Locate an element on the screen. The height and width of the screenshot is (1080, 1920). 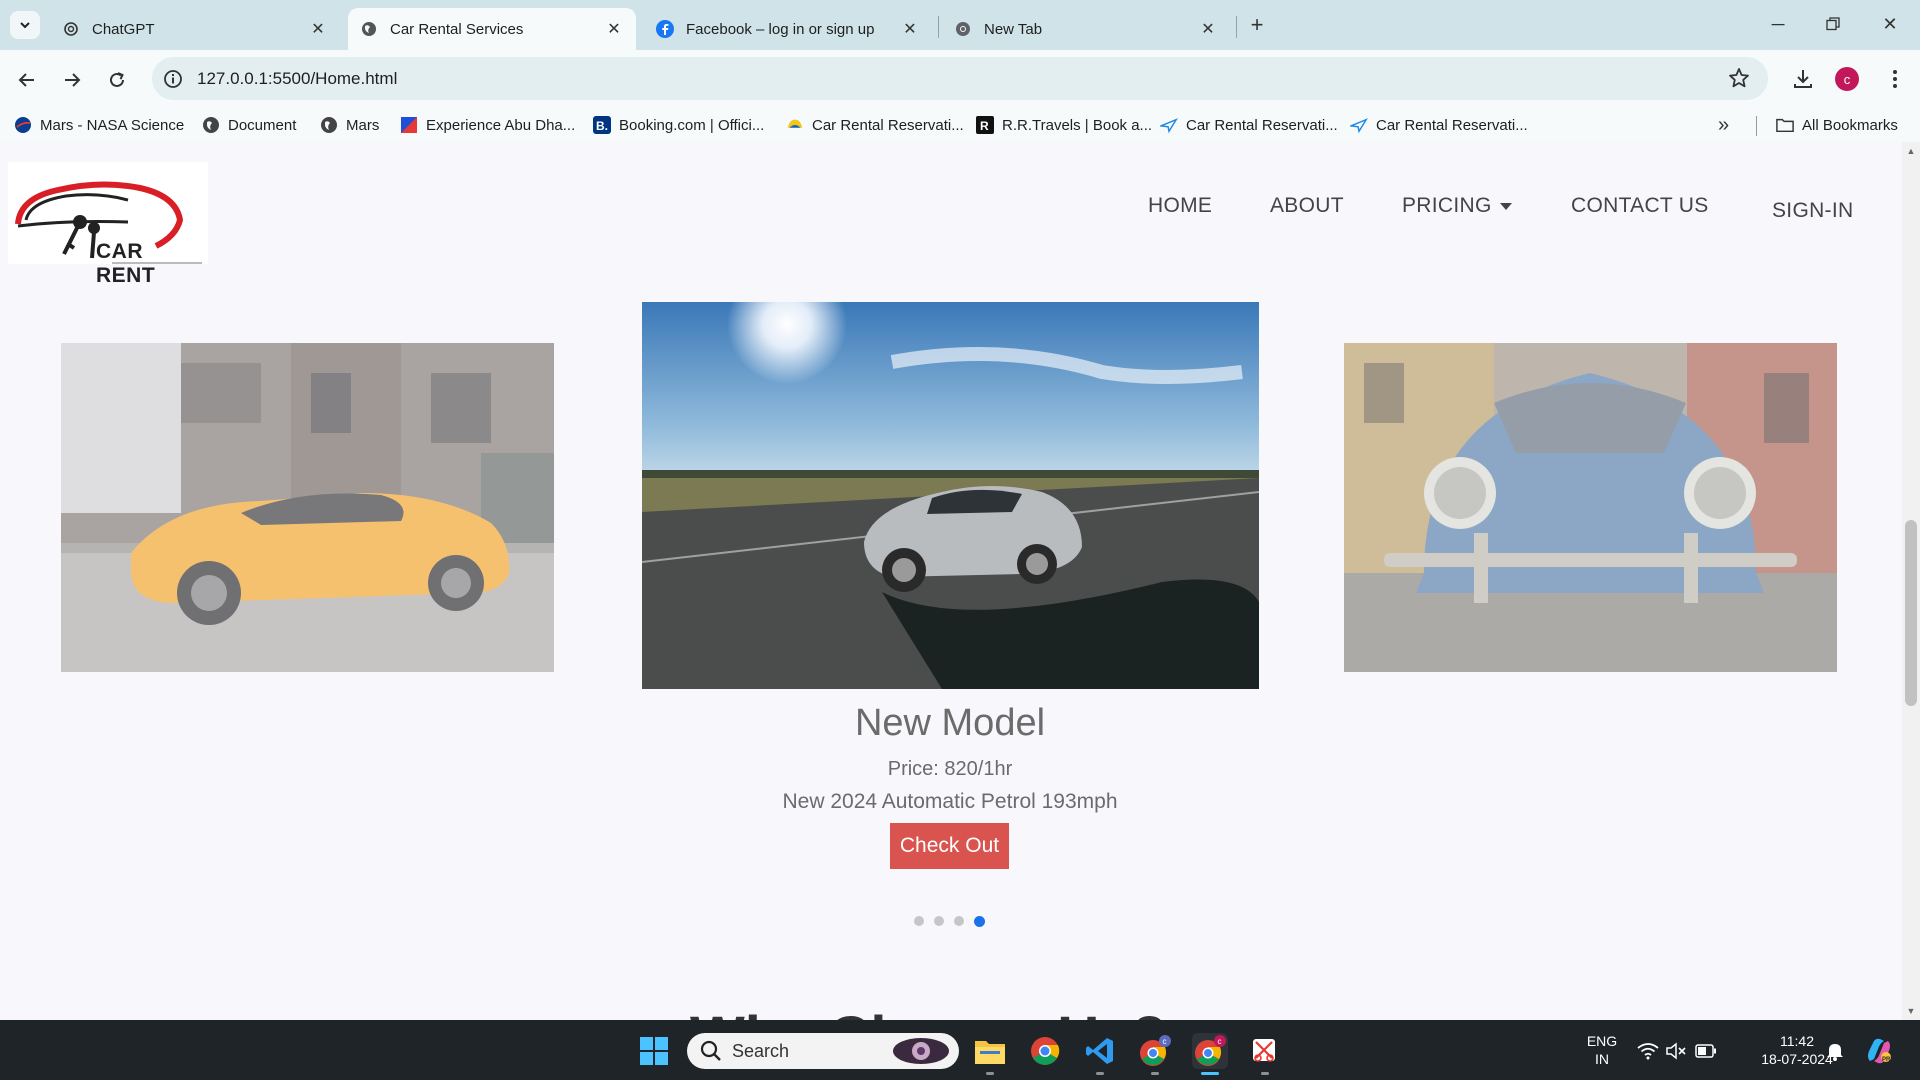
close-window-button: ✕ is located at coordinates (1890, 24).